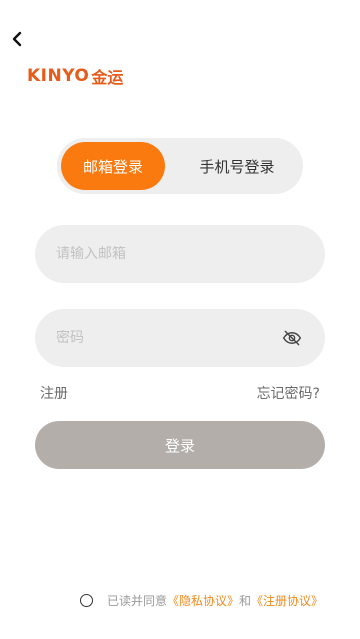 This screenshot has height=639, width=360. Describe the element at coordinates (180, 393) in the screenshot. I see `auxiliary-links: 注册 忘记密码?` at that location.